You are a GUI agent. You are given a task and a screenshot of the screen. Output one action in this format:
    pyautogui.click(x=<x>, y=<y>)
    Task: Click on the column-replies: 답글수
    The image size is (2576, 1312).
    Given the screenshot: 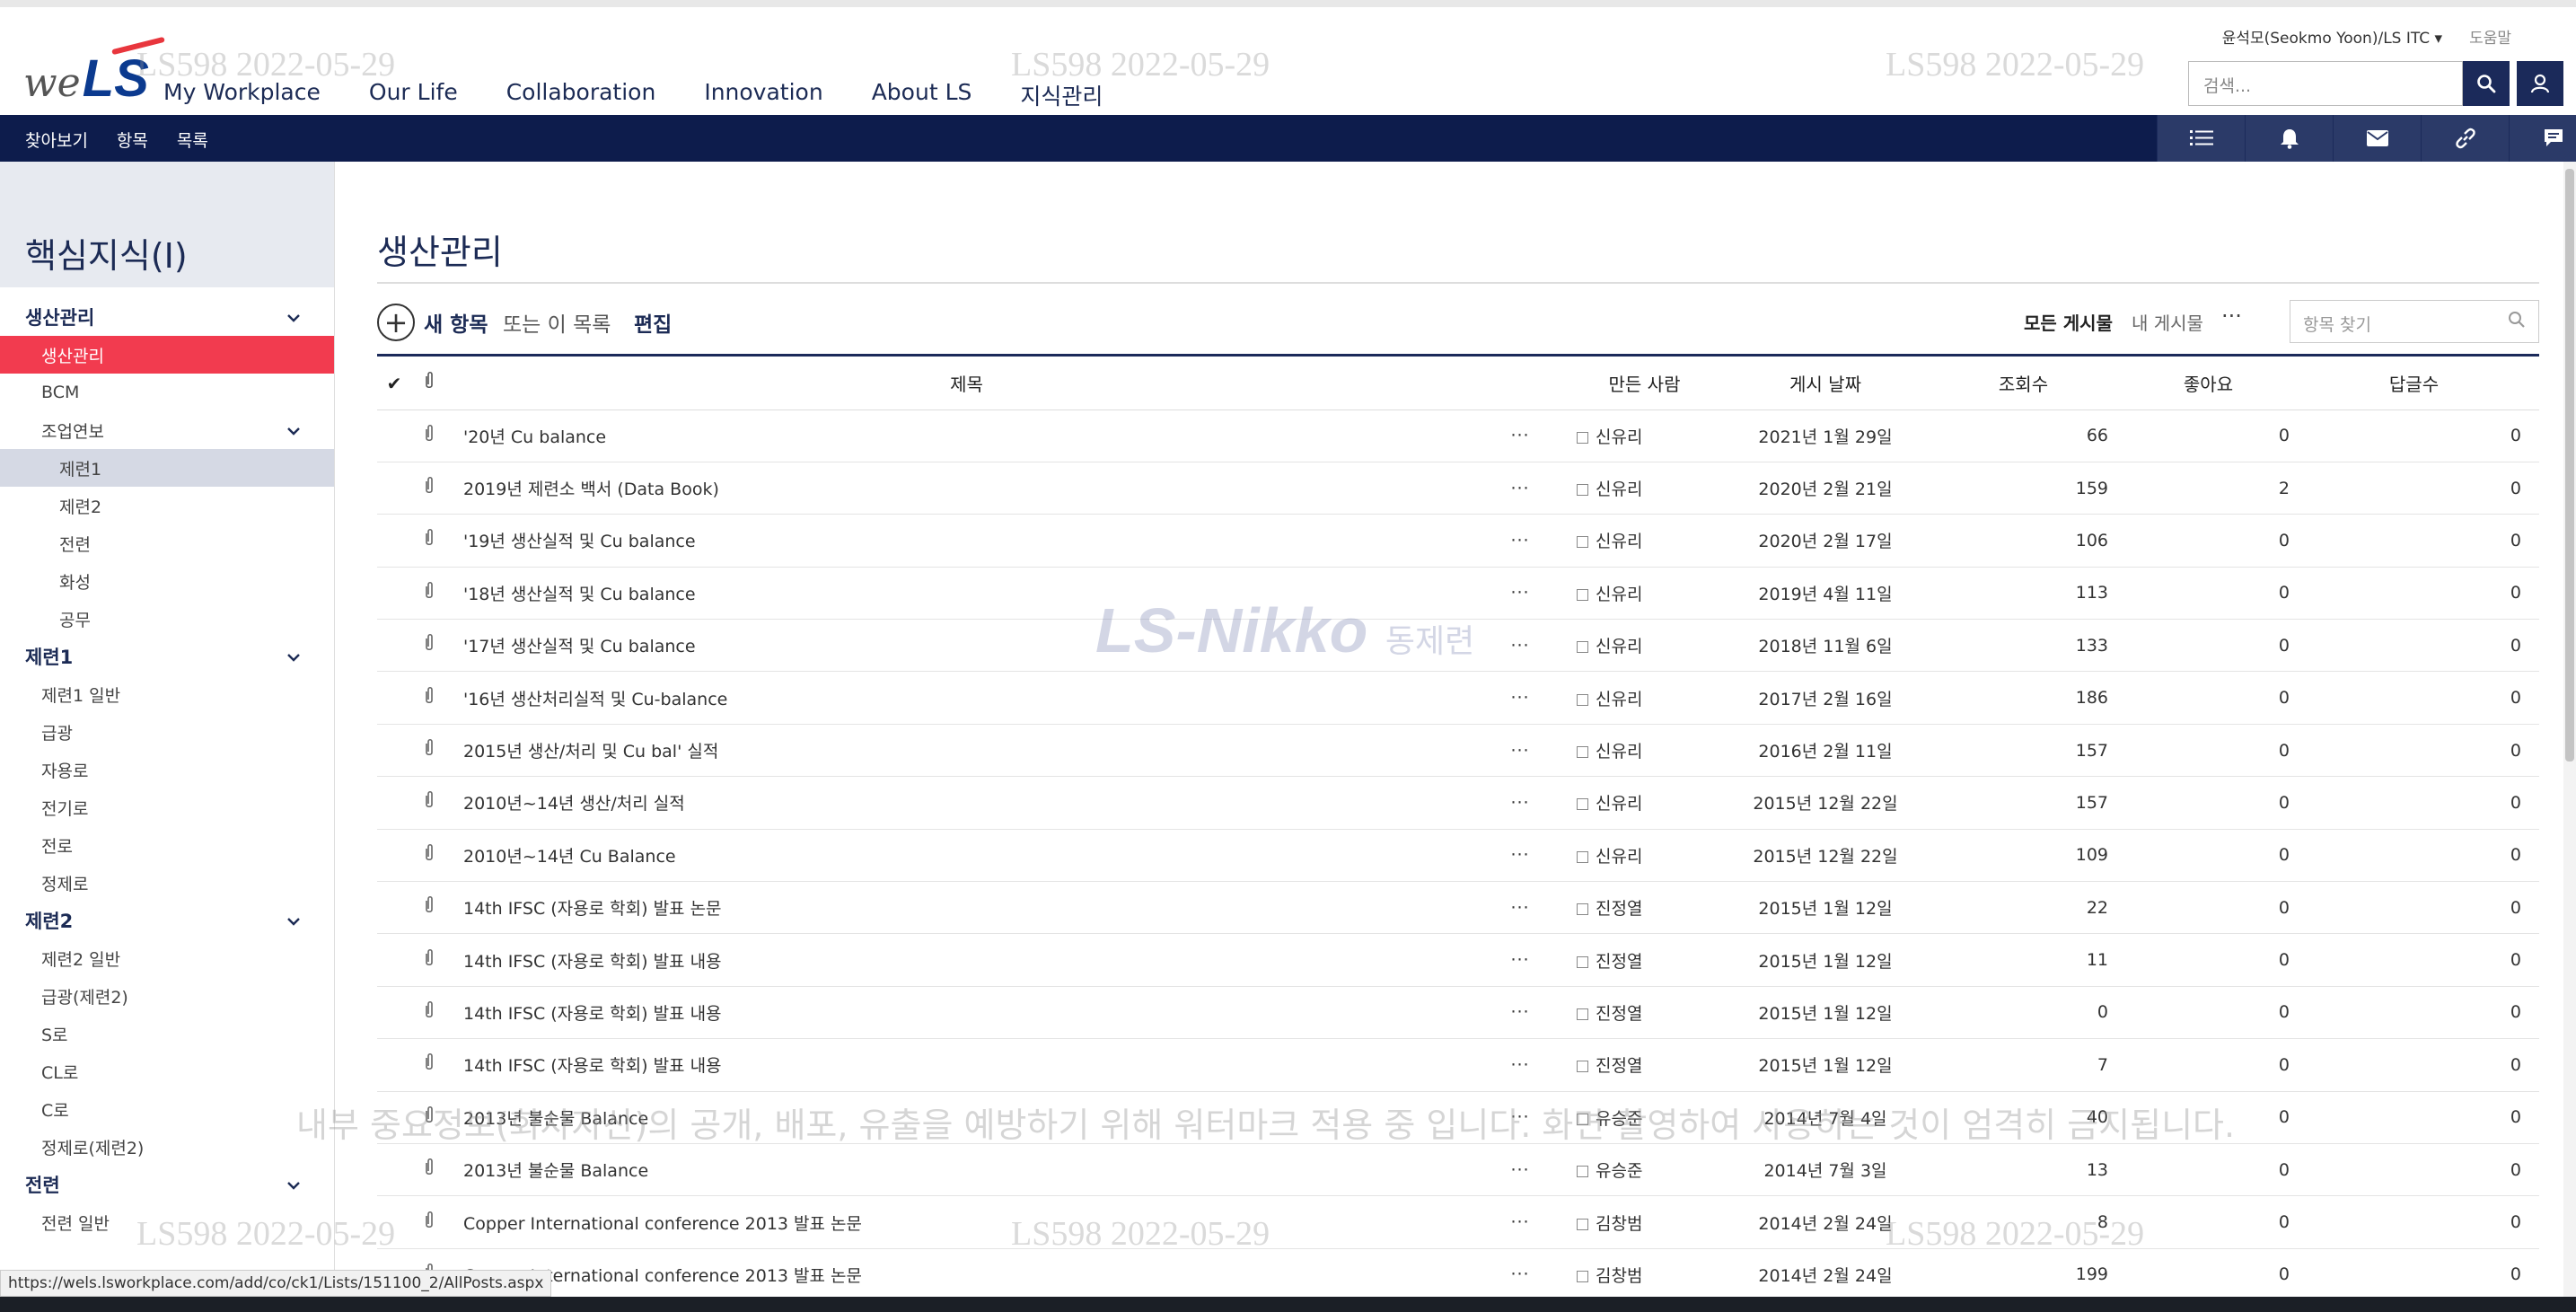 What is the action you would take?
    pyautogui.click(x=2422, y=383)
    